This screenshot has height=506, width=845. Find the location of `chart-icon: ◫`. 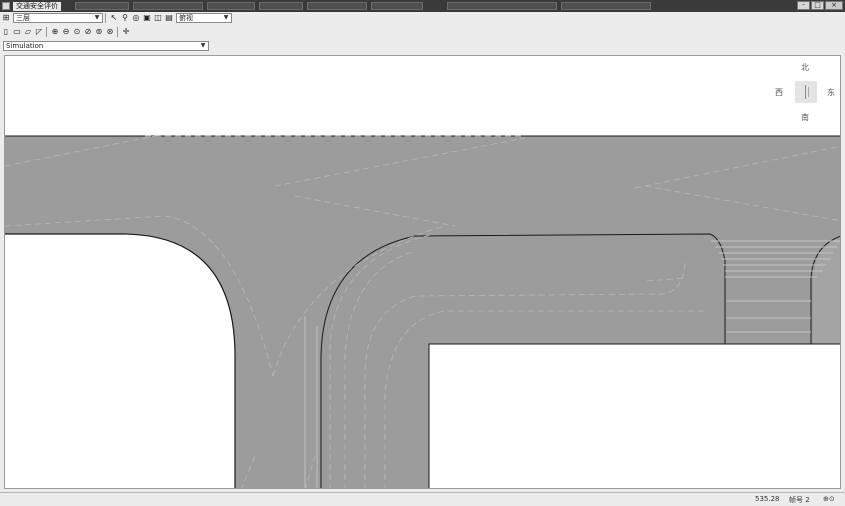

chart-icon: ◫ is located at coordinates (158, 18).